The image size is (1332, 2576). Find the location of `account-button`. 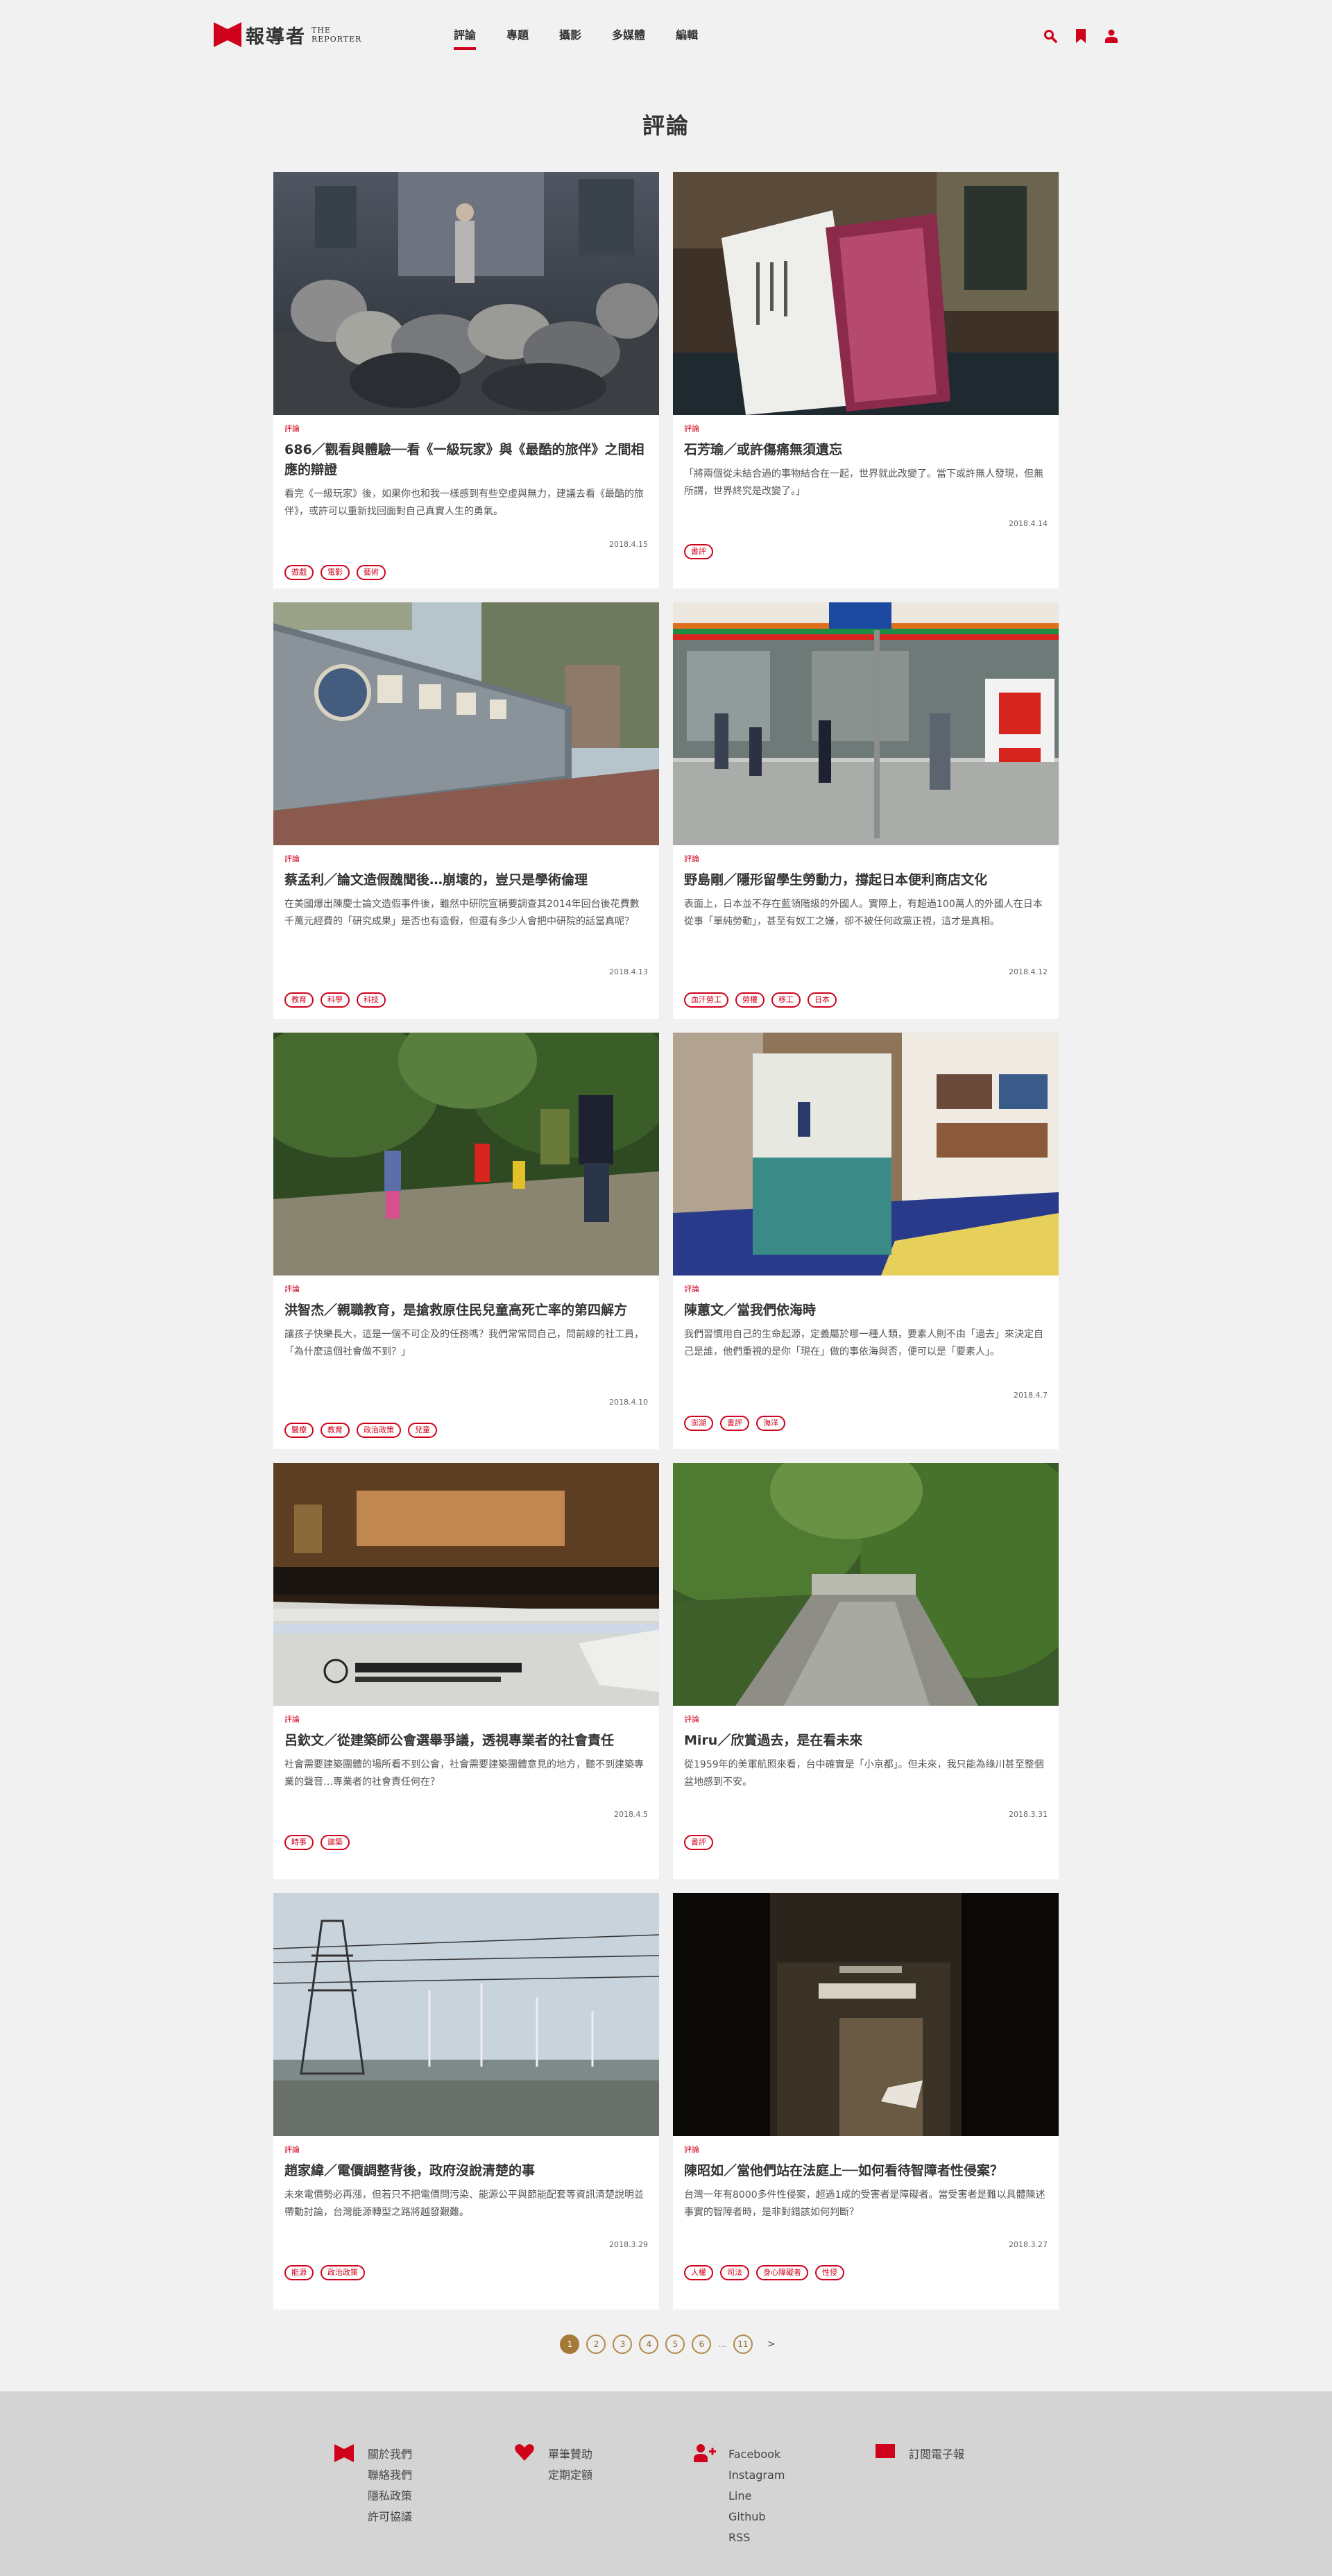

account-button is located at coordinates (1111, 36).